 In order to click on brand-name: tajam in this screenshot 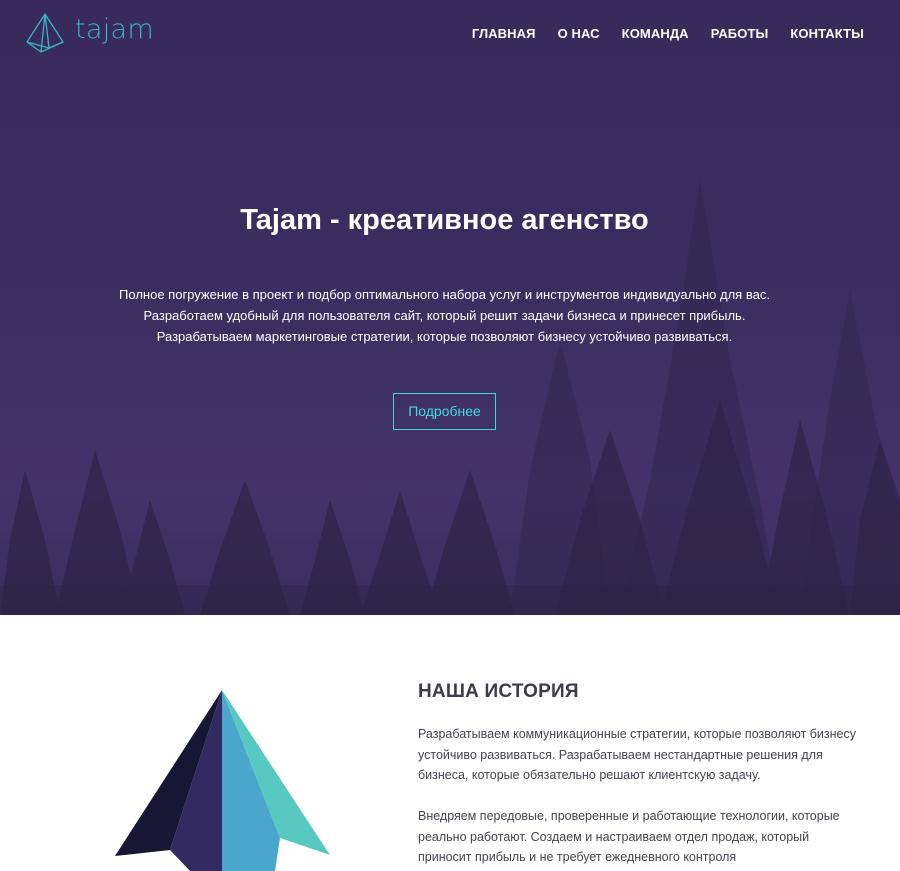, I will do `click(114, 29)`.